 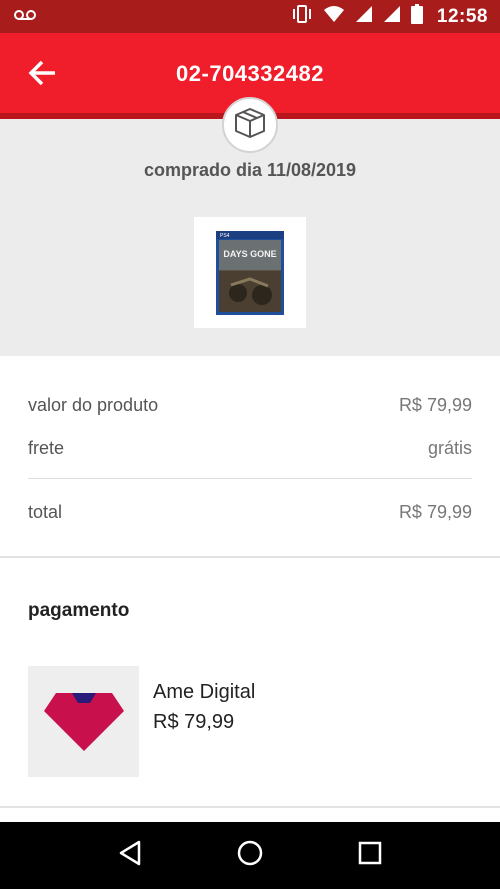 What do you see at coordinates (435, 512) in the screenshot?
I see `total-amount: R$ 79,99` at bounding box center [435, 512].